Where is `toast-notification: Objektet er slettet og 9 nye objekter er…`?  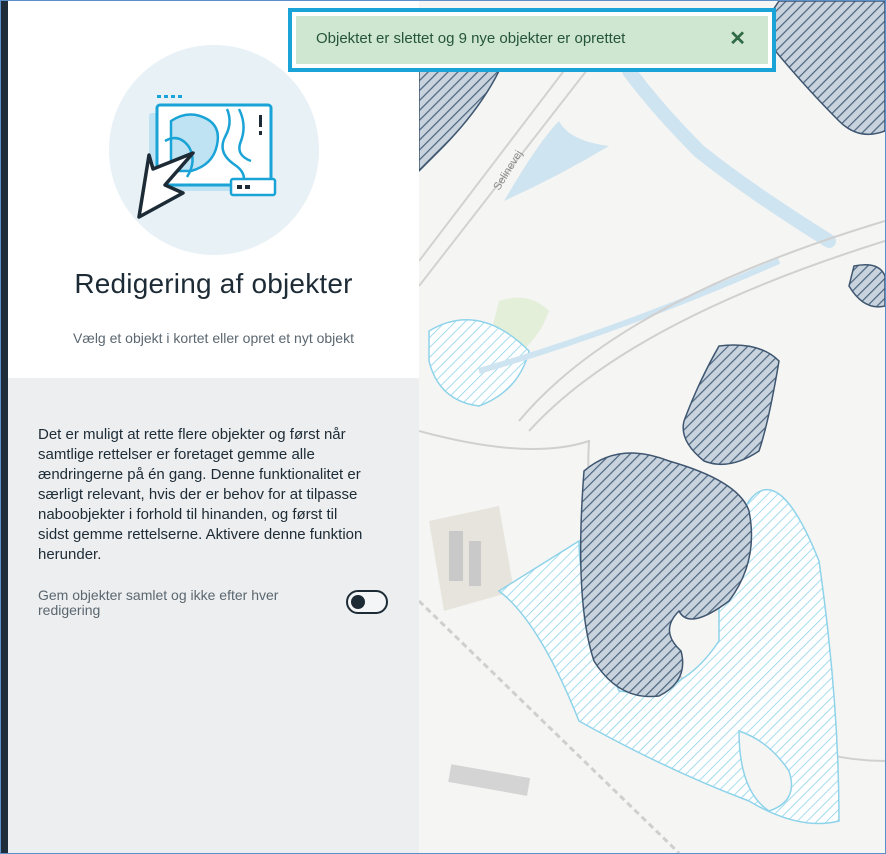 toast-notification: Objektet er slettet og 9 nye objekter er… is located at coordinates (532, 40).